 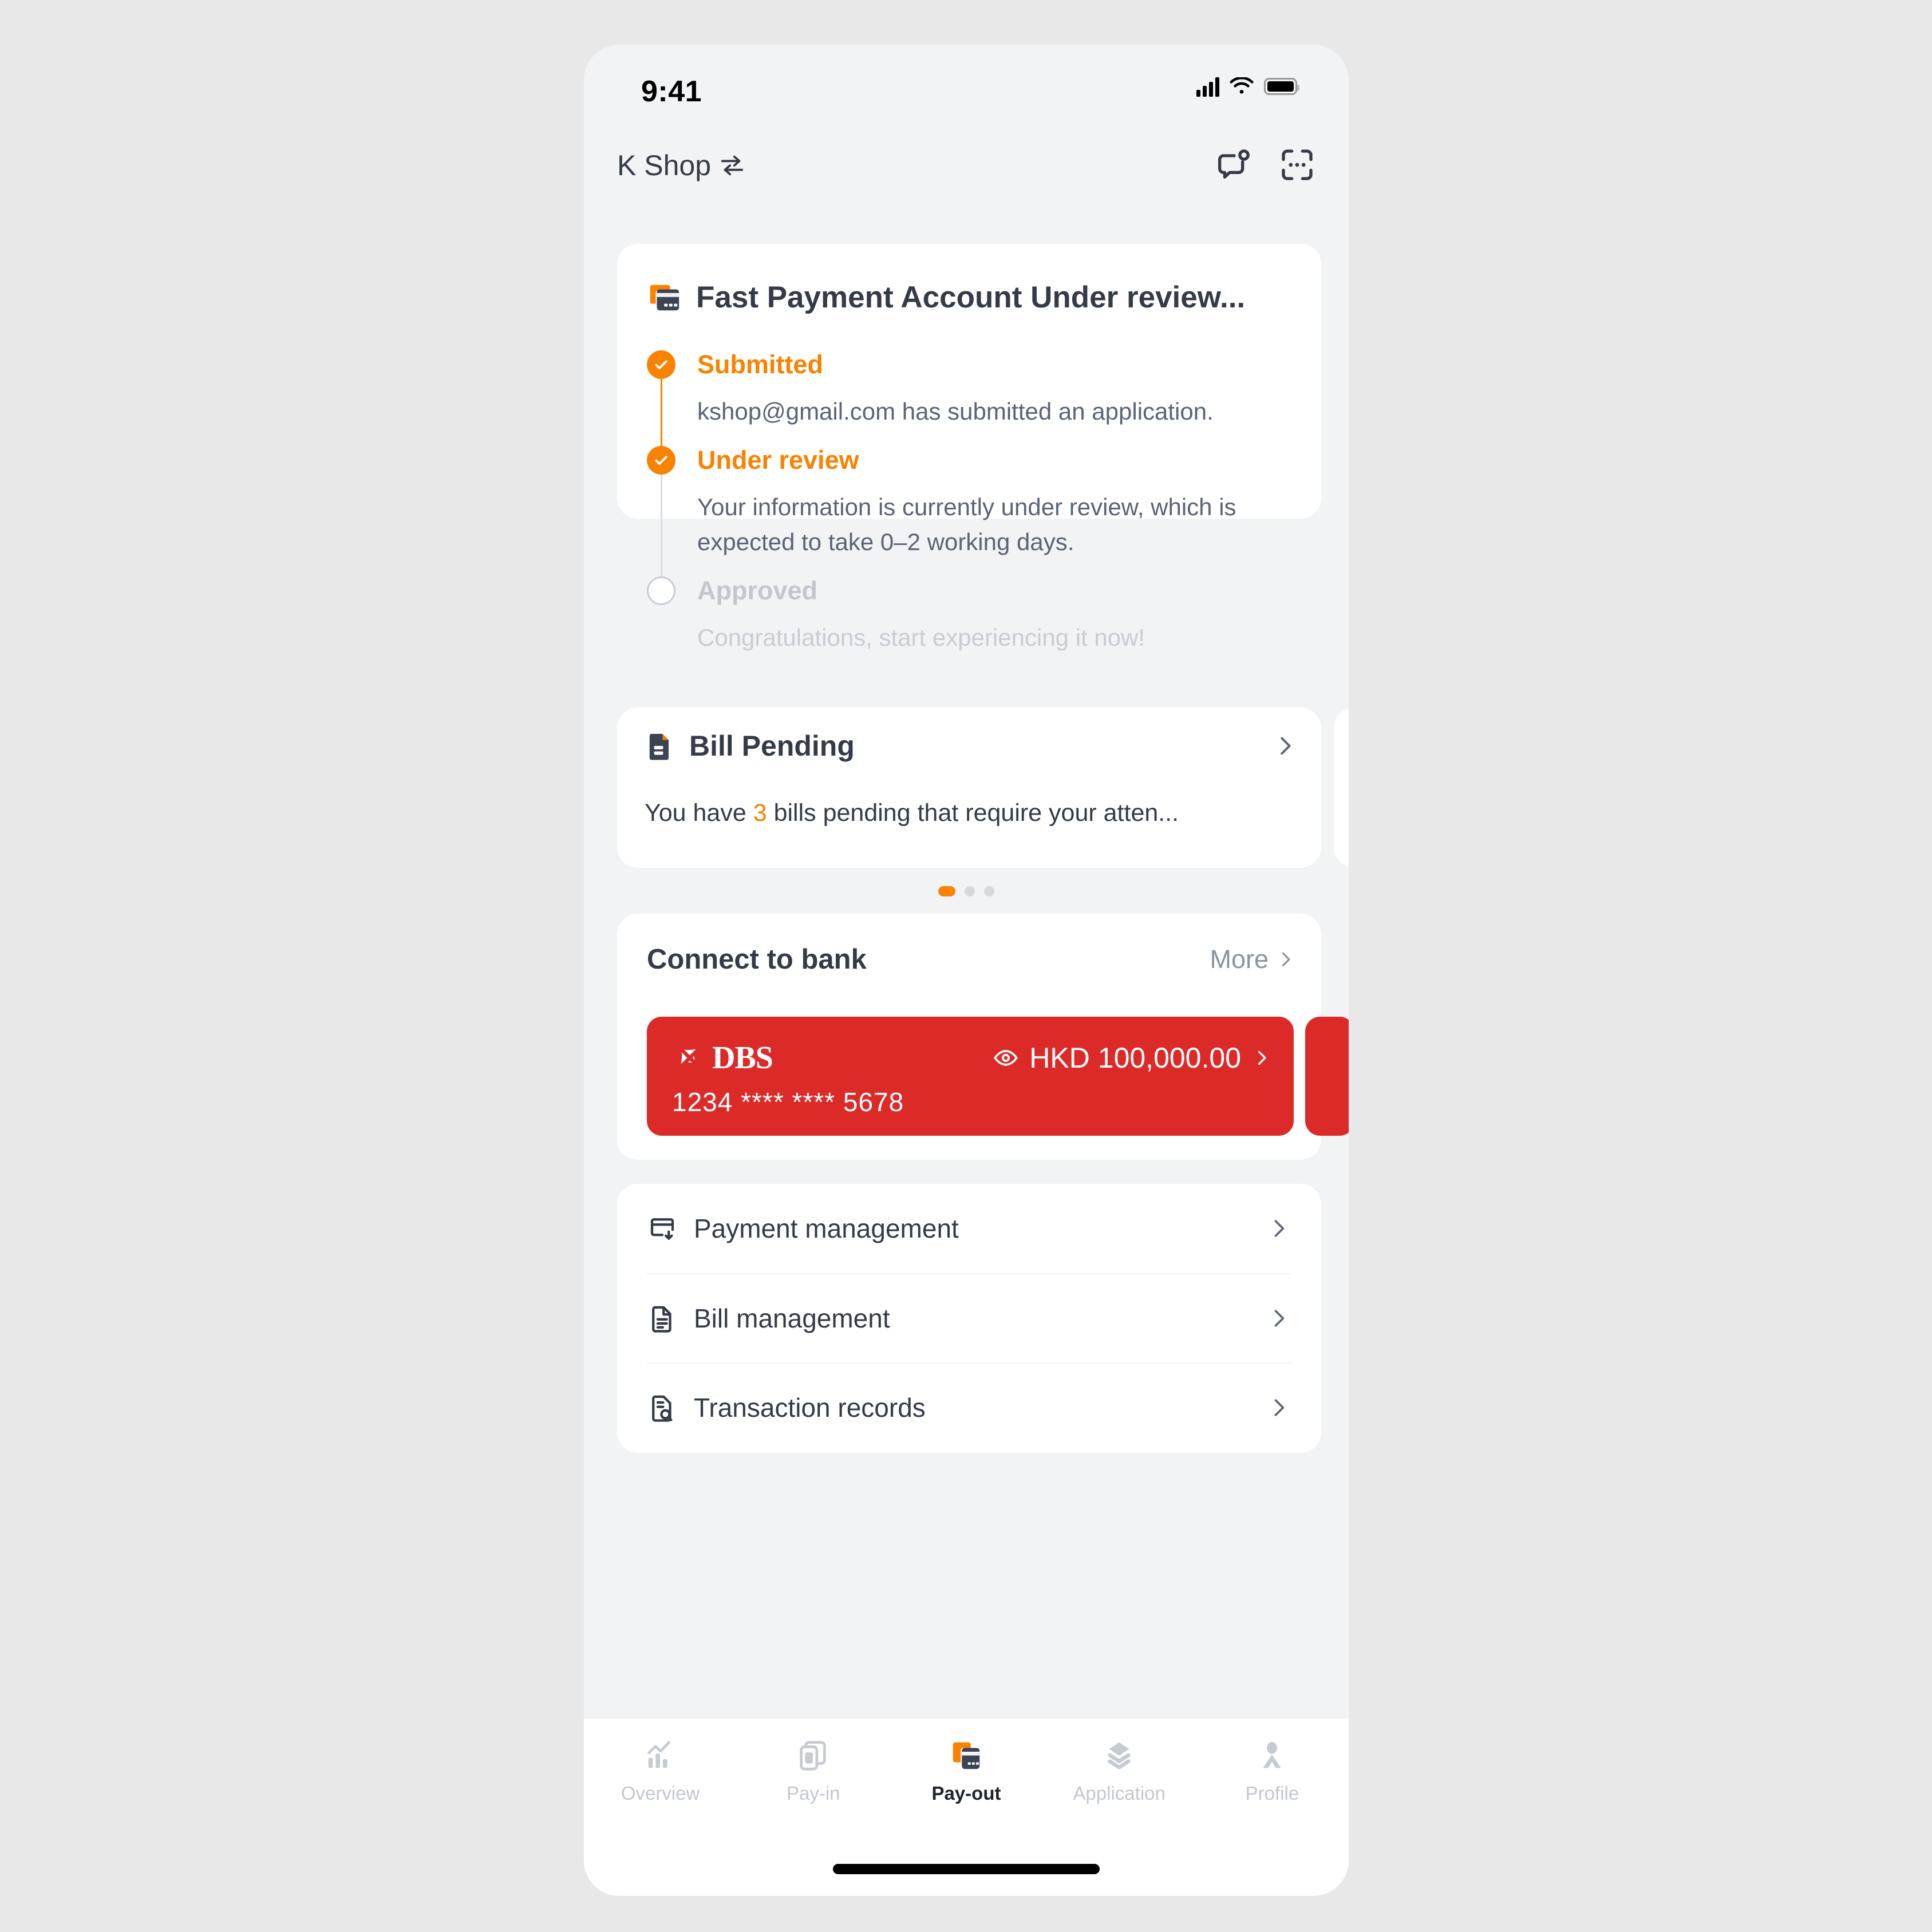 What do you see at coordinates (1119, 1771) in the screenshot?
I see `tab-application: Application` at bounding box center [1119, 1771].